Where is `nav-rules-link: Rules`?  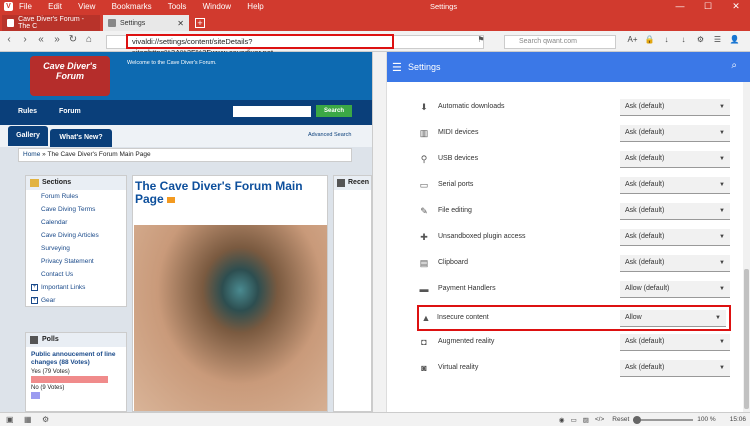
nav-rules-link: Rules is located at coordinates (27, 111).